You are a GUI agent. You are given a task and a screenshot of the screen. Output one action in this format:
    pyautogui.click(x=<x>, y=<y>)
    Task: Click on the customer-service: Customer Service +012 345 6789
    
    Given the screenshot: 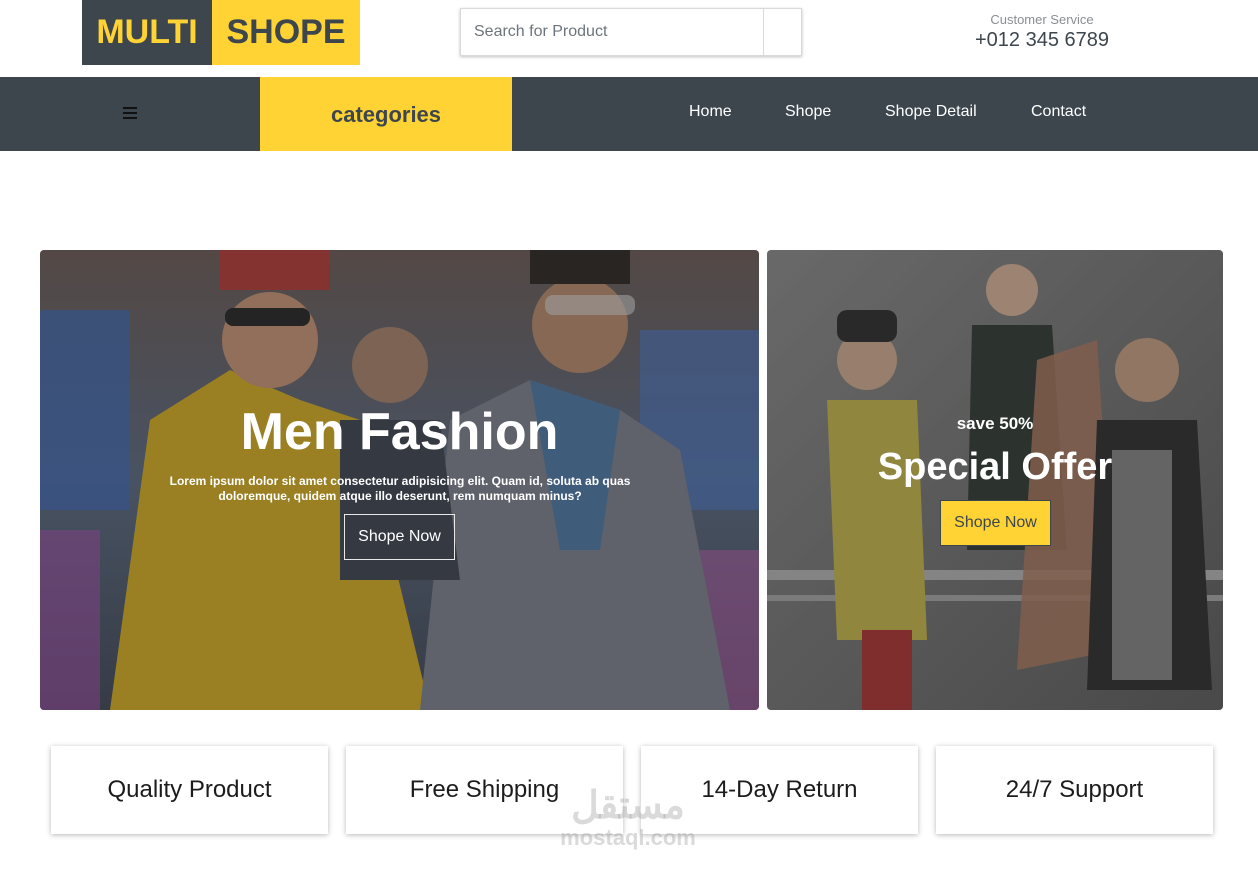 What is the action you would take?
    pyautogui.click(x=1042, y=32)
    